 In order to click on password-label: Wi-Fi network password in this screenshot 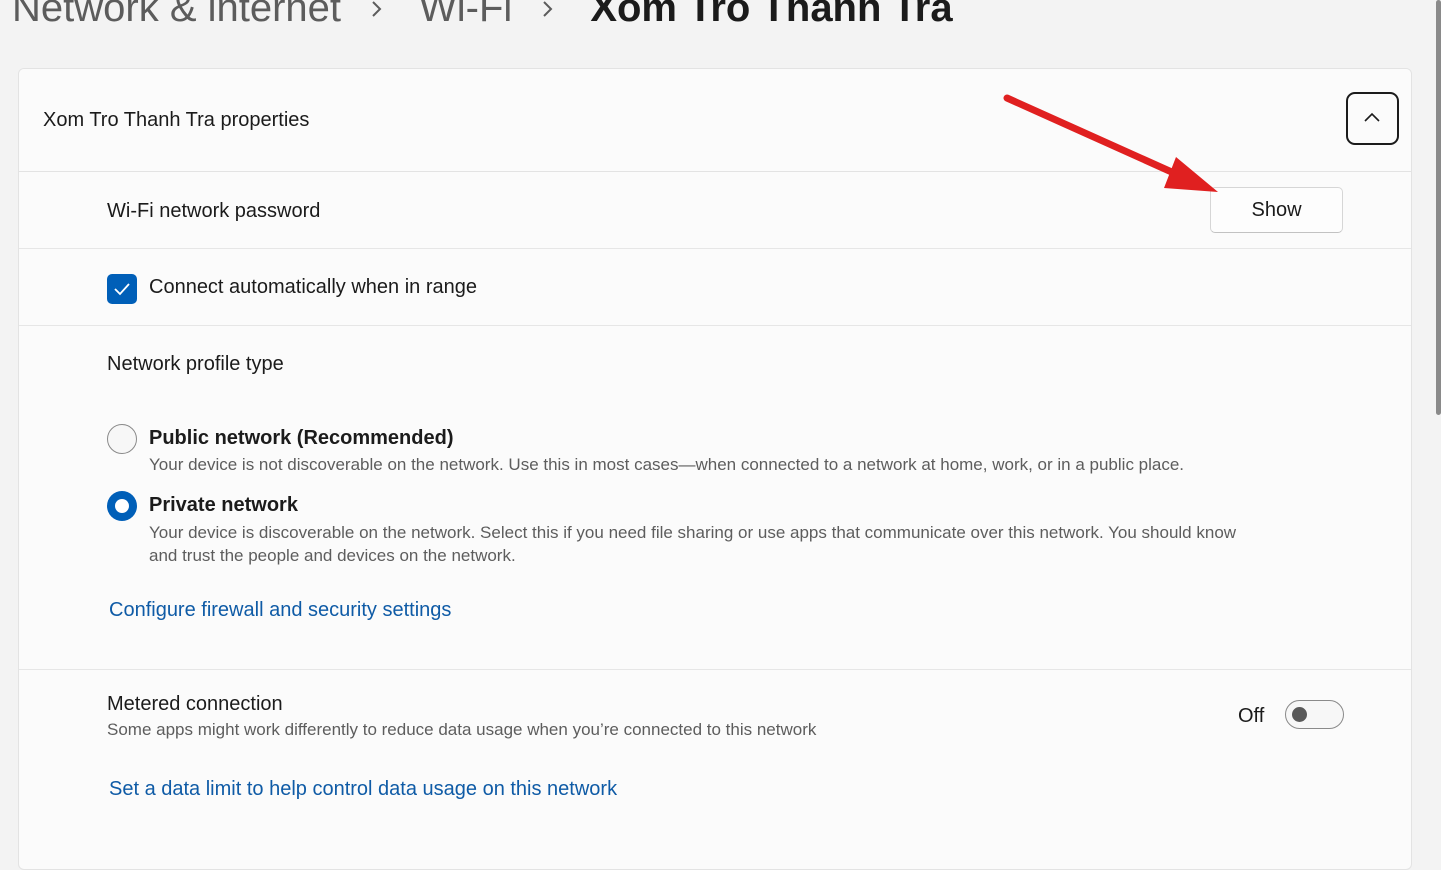, I will do `click(214, 211)`.